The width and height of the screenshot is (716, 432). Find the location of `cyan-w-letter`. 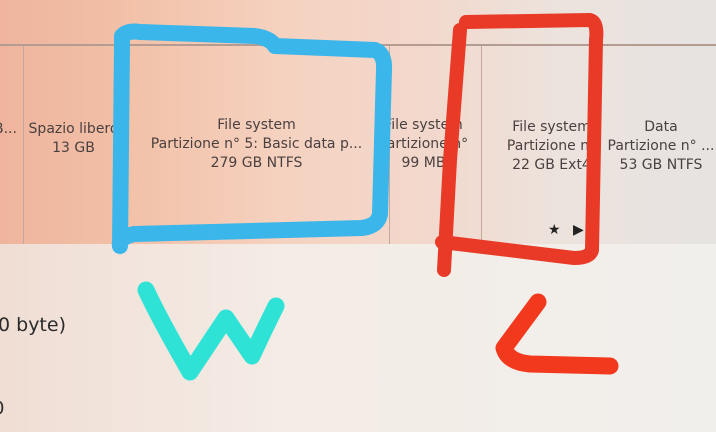

cyan-w-letter is located at coordinates (211, 331).